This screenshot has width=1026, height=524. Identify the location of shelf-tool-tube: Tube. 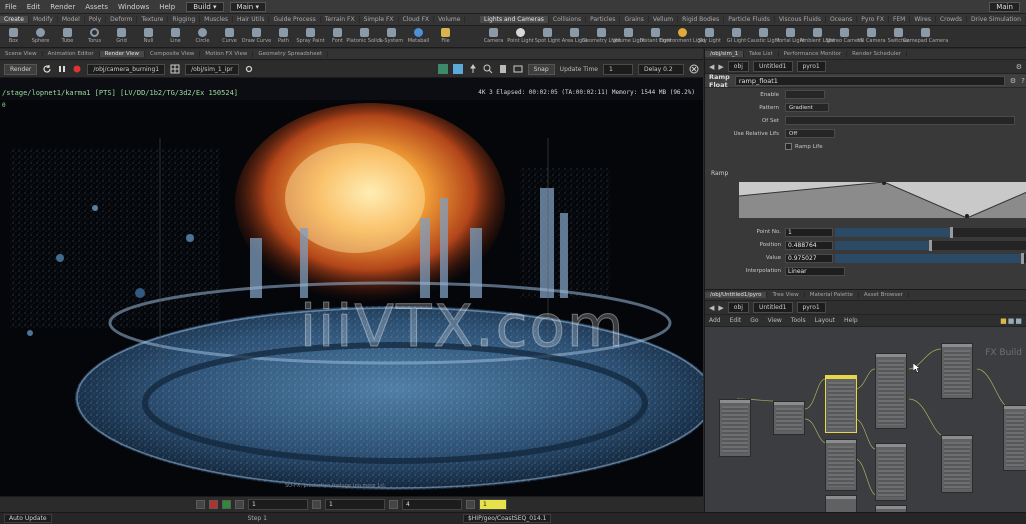
(67, 36).